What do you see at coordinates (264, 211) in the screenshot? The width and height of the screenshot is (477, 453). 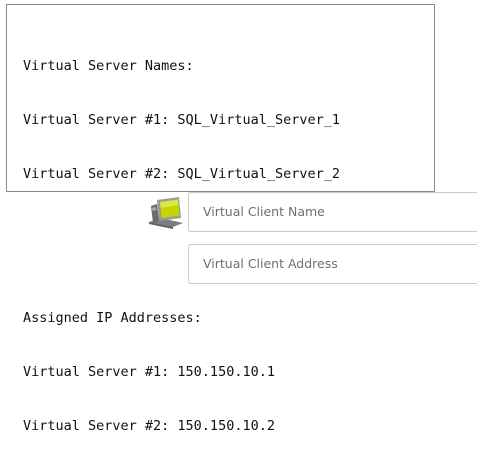 I see `virtual-client-name-placeholder: Virtual Client Name` at bounding box center [264, 211].